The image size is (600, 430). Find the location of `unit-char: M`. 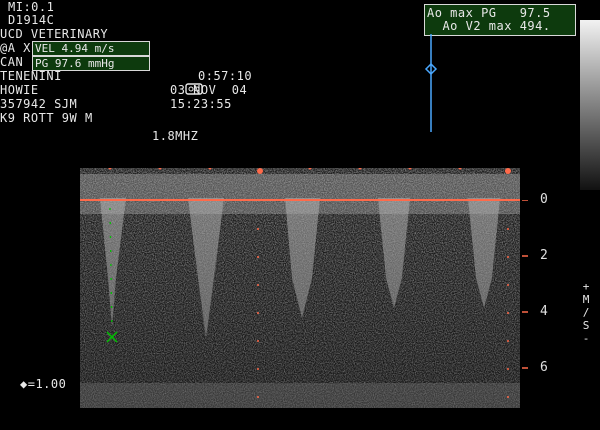

unit-char: M is located at coordinates (586, 299).